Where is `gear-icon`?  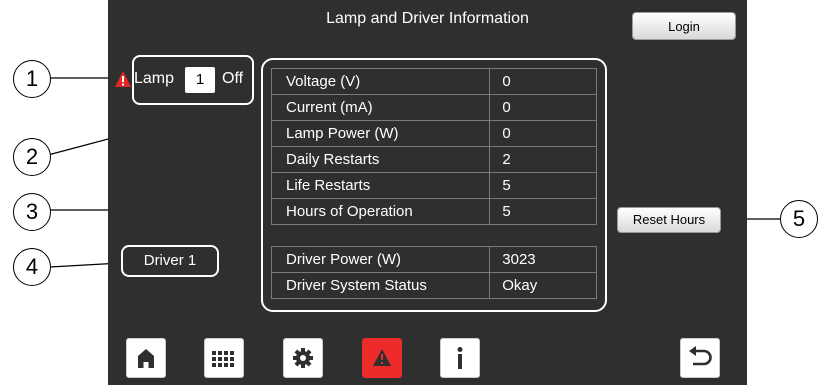
gear-icon is located at coordinates (303, 358).